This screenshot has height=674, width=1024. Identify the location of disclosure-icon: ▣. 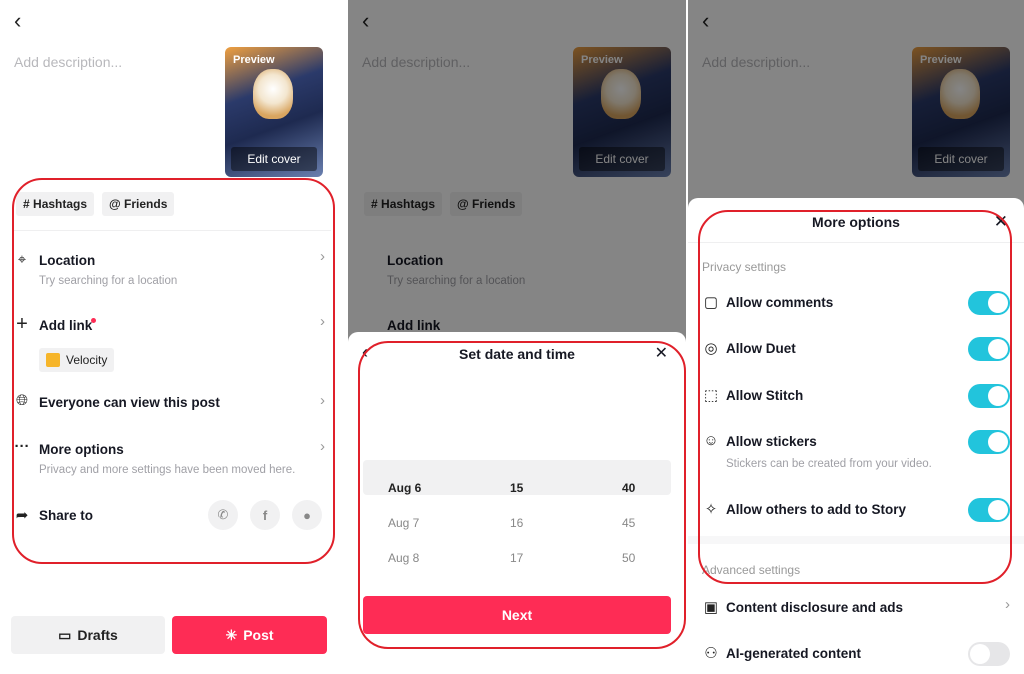
(711, 607).